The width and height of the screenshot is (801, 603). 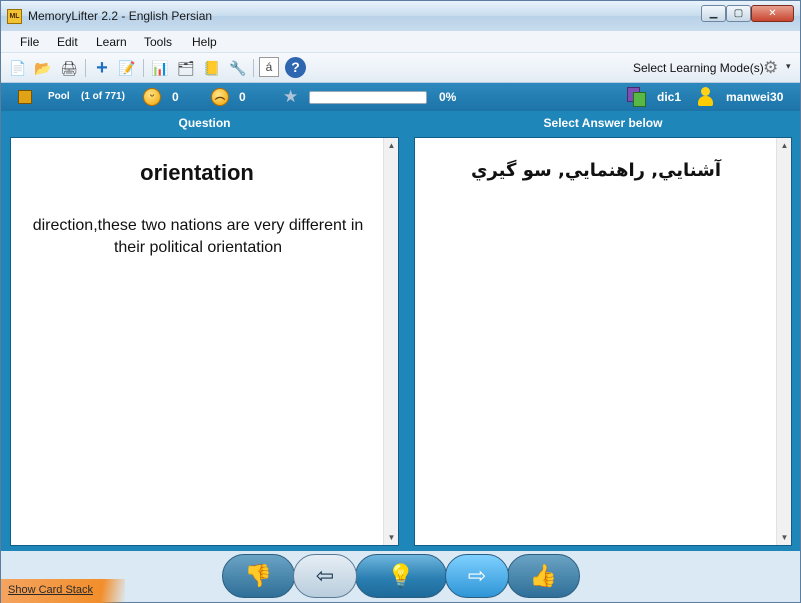 I want to click on edit-card-icon: 📝, so click(x=127, y=68).